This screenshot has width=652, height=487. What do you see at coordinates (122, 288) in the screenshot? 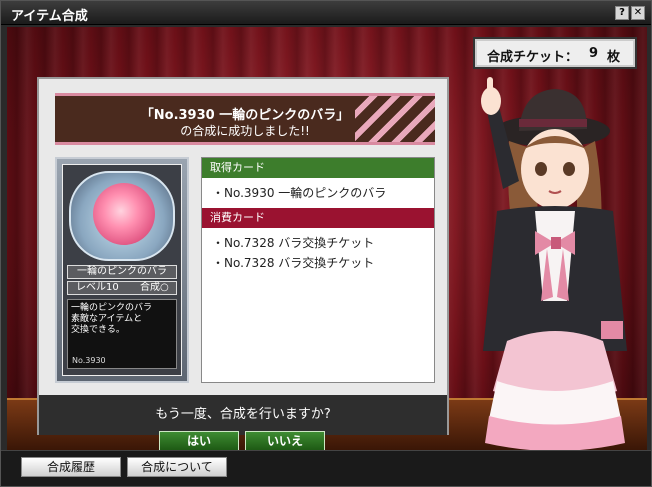
I see `card-level-row: レベル10 合成○` at bounding box center [122, 288].